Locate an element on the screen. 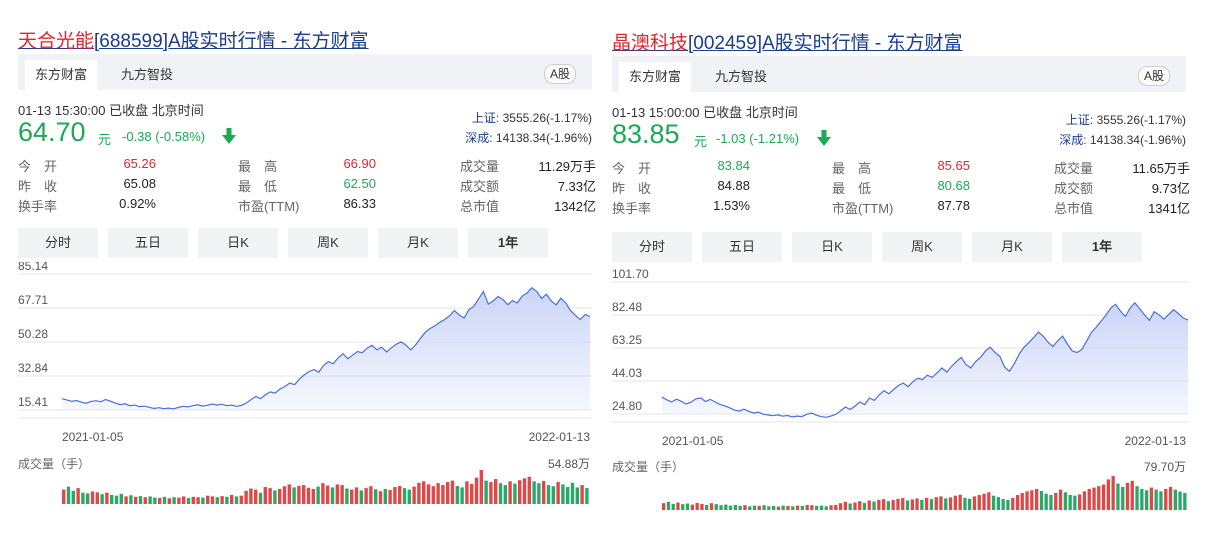 Image resolution: width=1228 pixels, height=538 pixels. stock-name-link: 晶澳科技 is located at coordinates (650, 43).